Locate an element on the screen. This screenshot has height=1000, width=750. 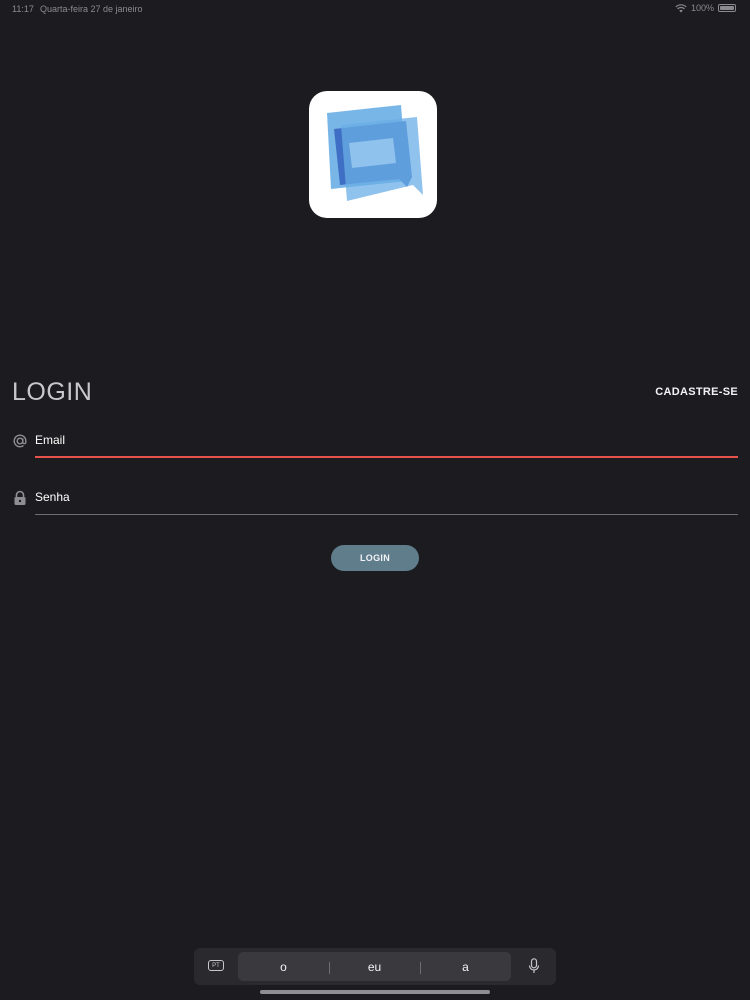
status-indicators: 100% is located at coordinates (705, 8).